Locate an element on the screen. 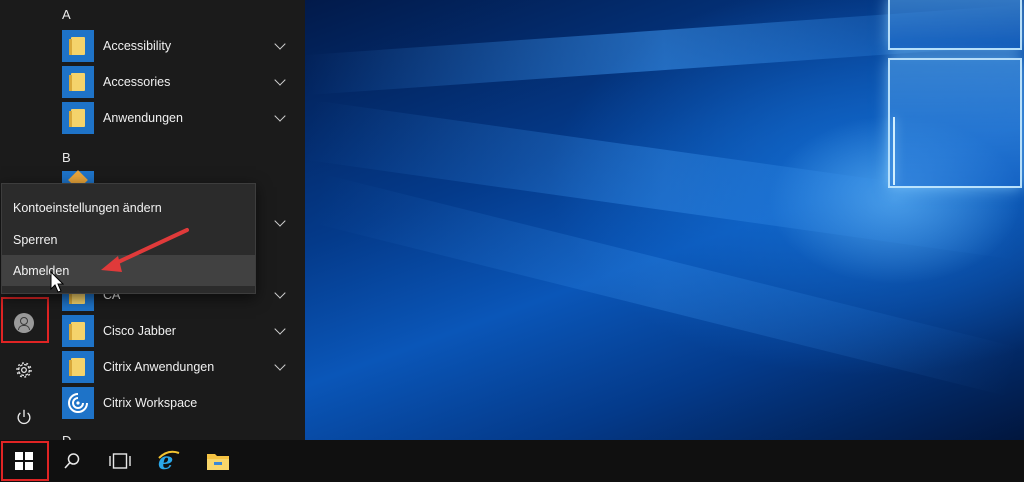 Image resolution: width=1024 pixels, height=482 pixels. app-item-citrix-anwendungen: Citrix Anwendungen is located at coordinates (182, 367).